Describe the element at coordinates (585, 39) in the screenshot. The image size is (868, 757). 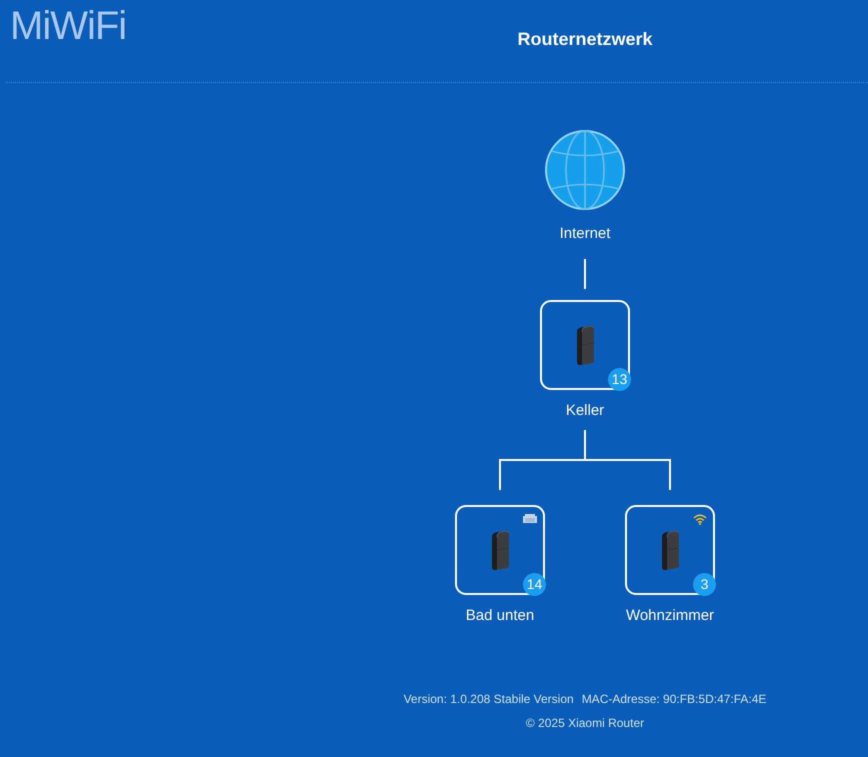
I see `page-title: Routernetzwerk` at that location.